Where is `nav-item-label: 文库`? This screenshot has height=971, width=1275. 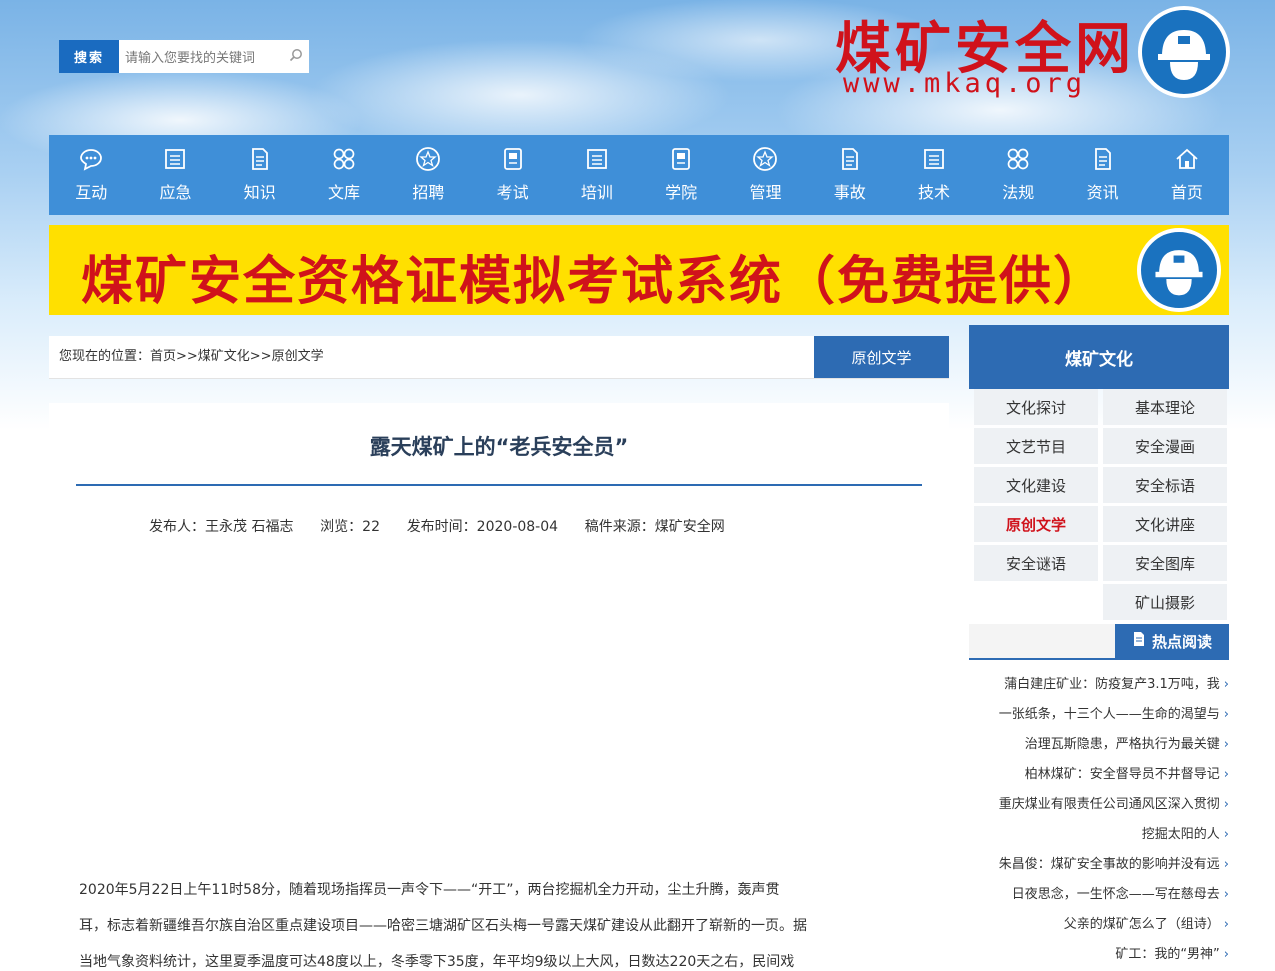 nav-item-label: 文库 is located at coordinates (344, 192).